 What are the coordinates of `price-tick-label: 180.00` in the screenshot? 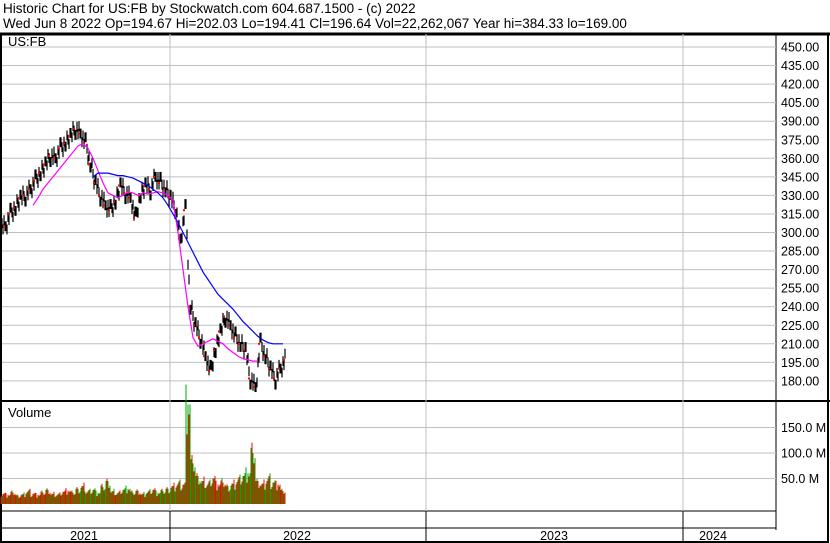 It's located at (800, 381).